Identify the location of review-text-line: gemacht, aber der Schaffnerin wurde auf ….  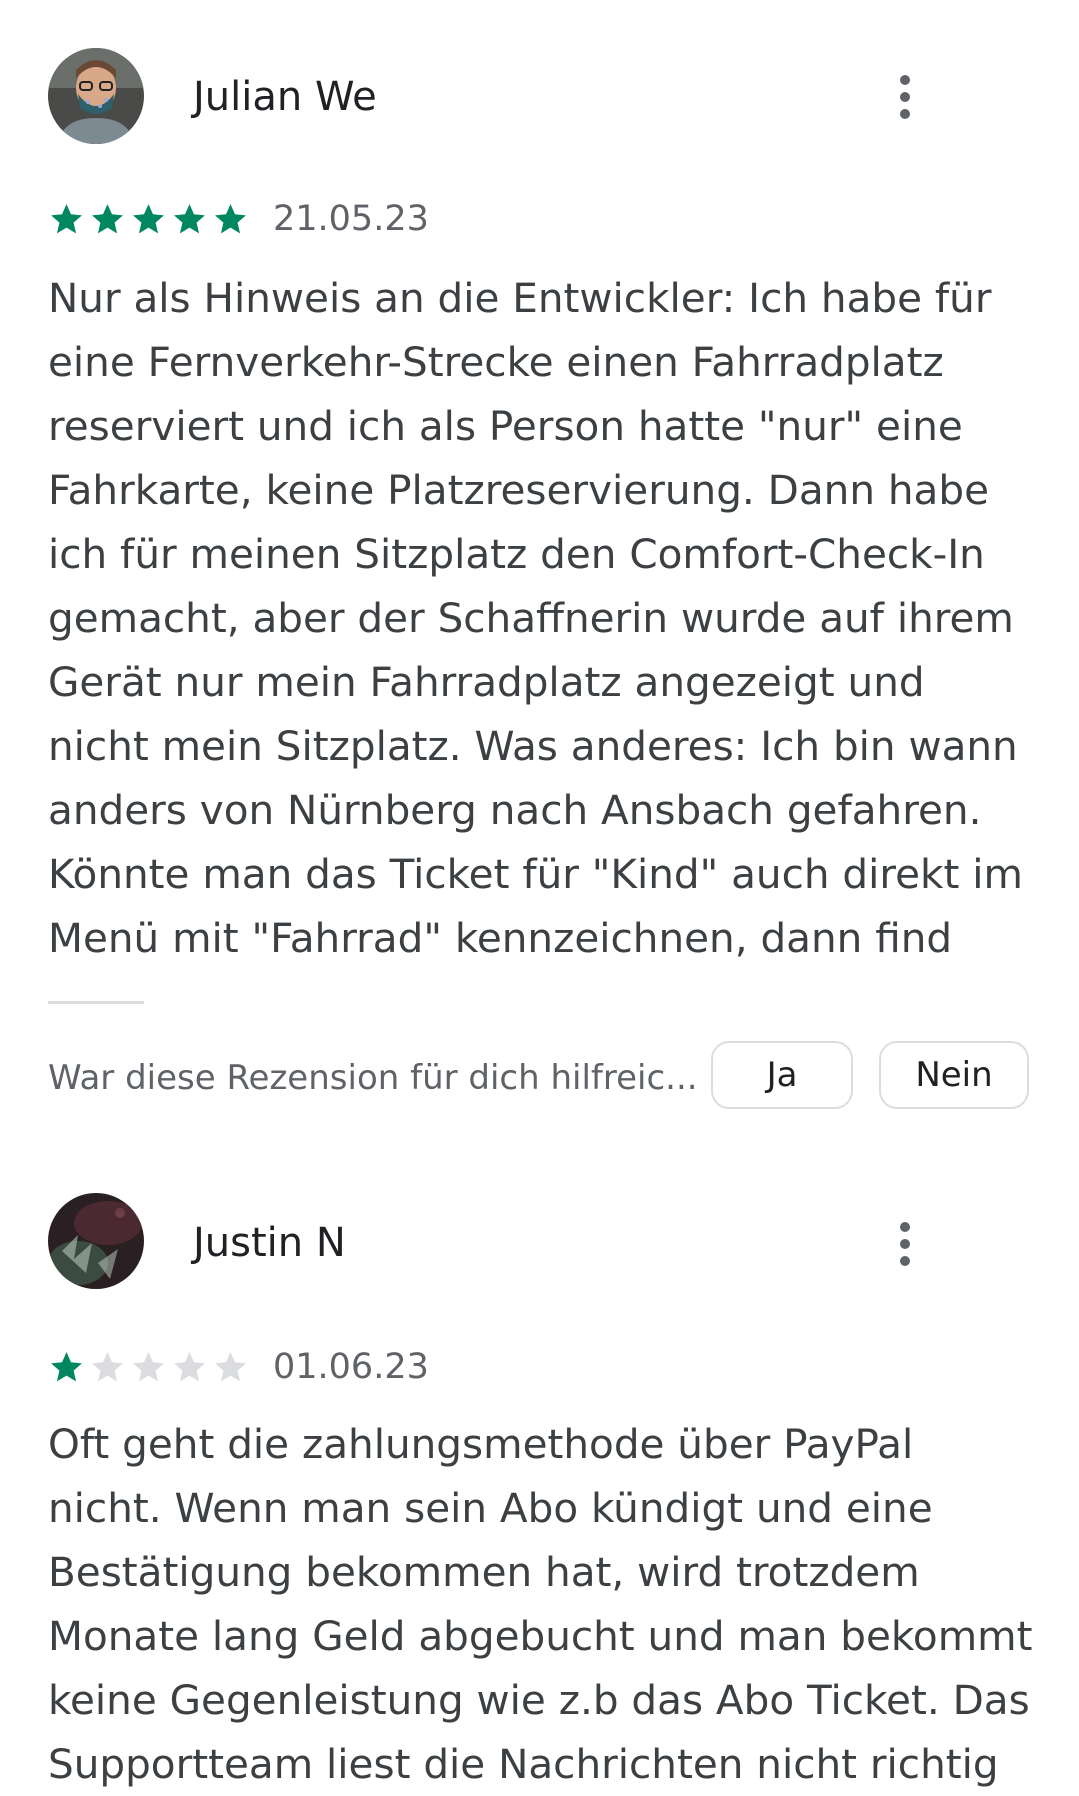
(531, 618).